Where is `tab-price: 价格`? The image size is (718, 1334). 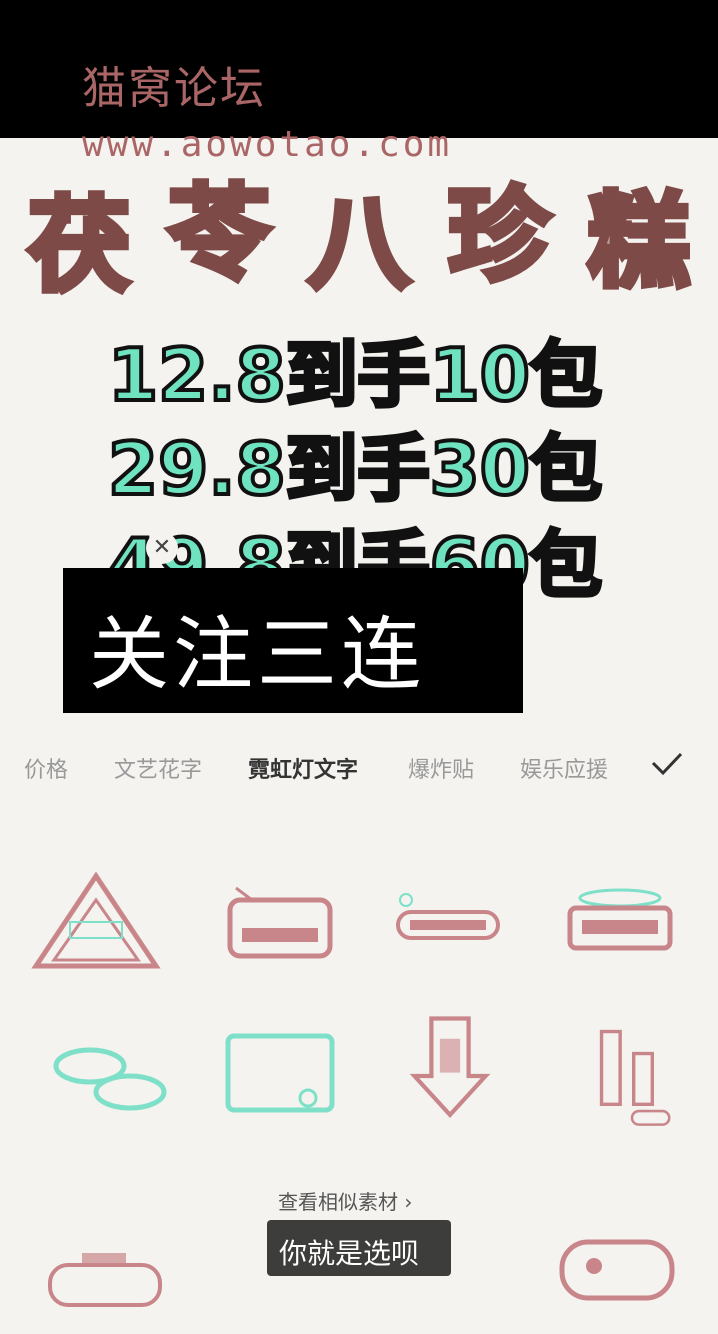
tab-price: 价格 is located at coordinates (46, 768).